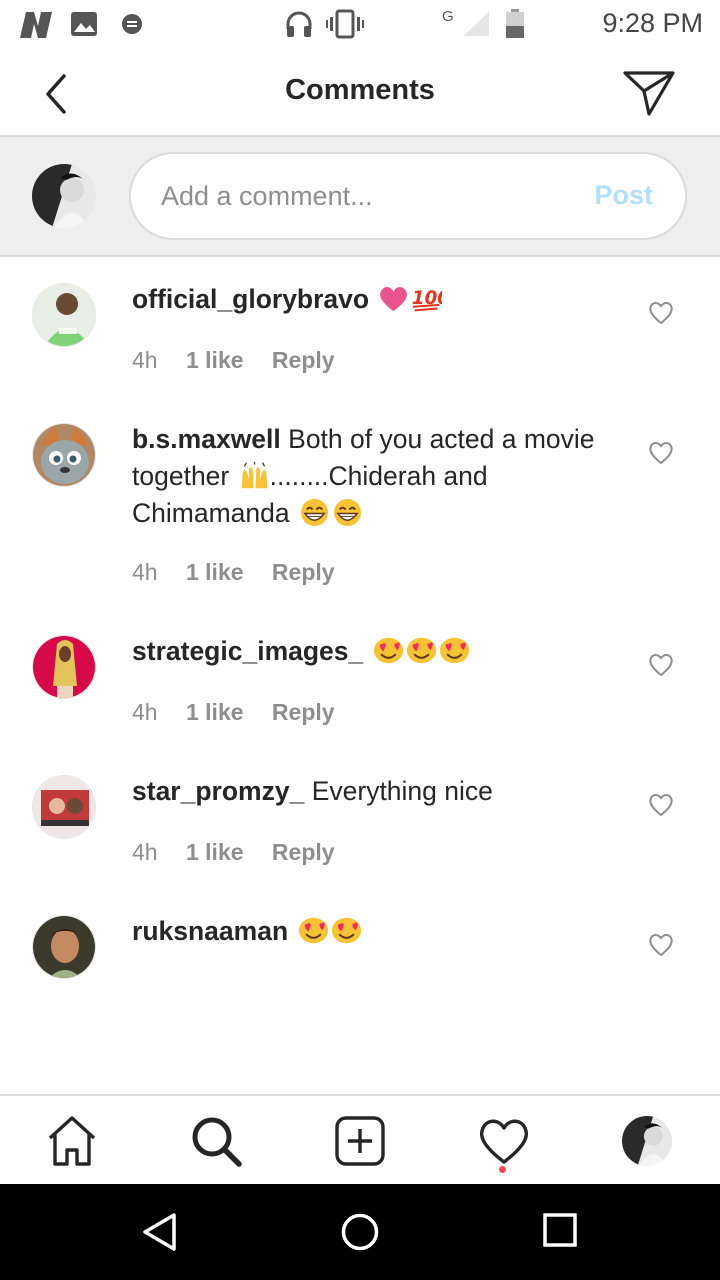 Image resolution: width=720 pixels, height=1280 pixels. I want to click on page-title: Comments, so click(360, 90).